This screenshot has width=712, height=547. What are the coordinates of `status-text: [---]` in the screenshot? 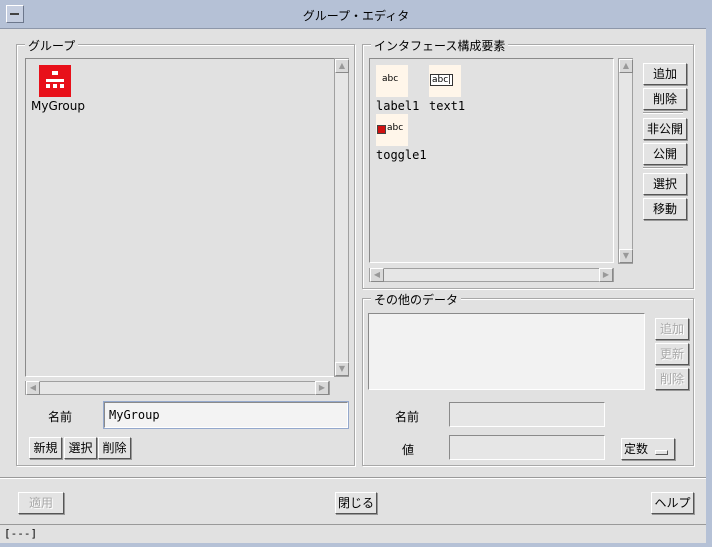 It's located at (21, 533).